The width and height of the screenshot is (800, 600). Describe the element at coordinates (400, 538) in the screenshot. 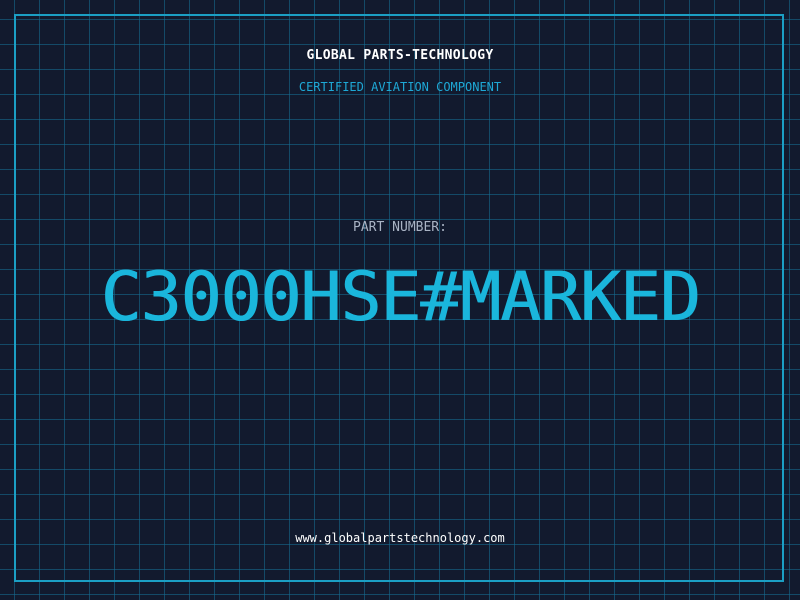

I see `website-url: www.globalpartstechnology.com` at that location.